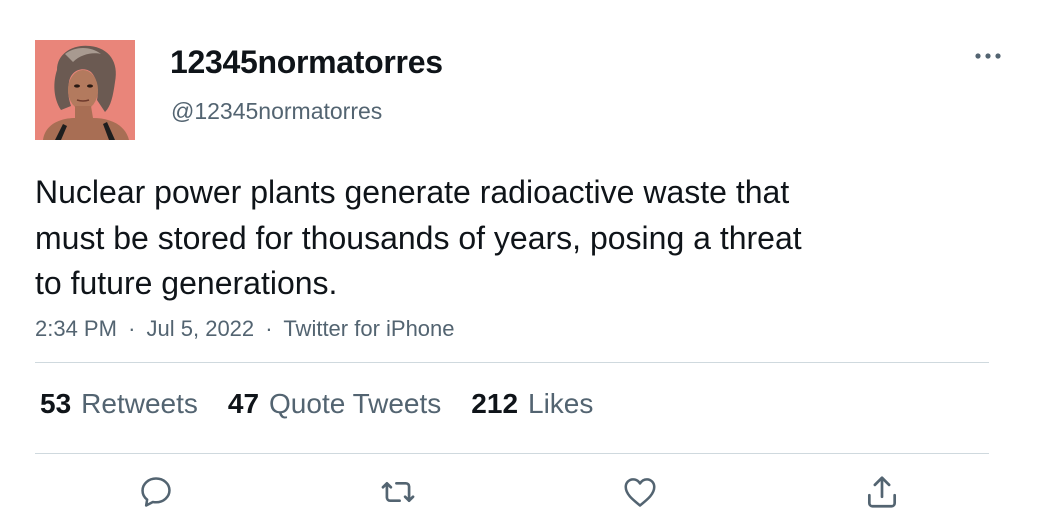  I want to click on retweets-stat: 53 Retweets, so click(119, 404).